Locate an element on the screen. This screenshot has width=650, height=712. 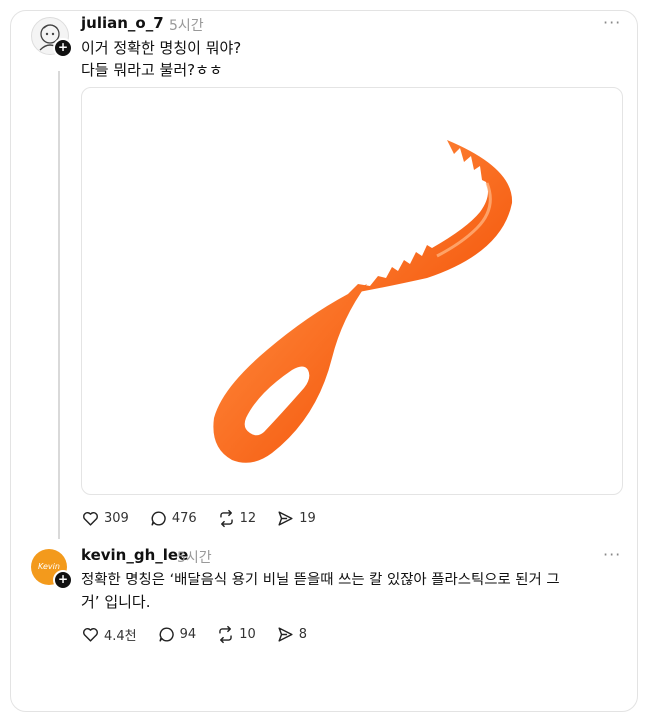
post-time: 5시간 is located at coordinates (186, 26).